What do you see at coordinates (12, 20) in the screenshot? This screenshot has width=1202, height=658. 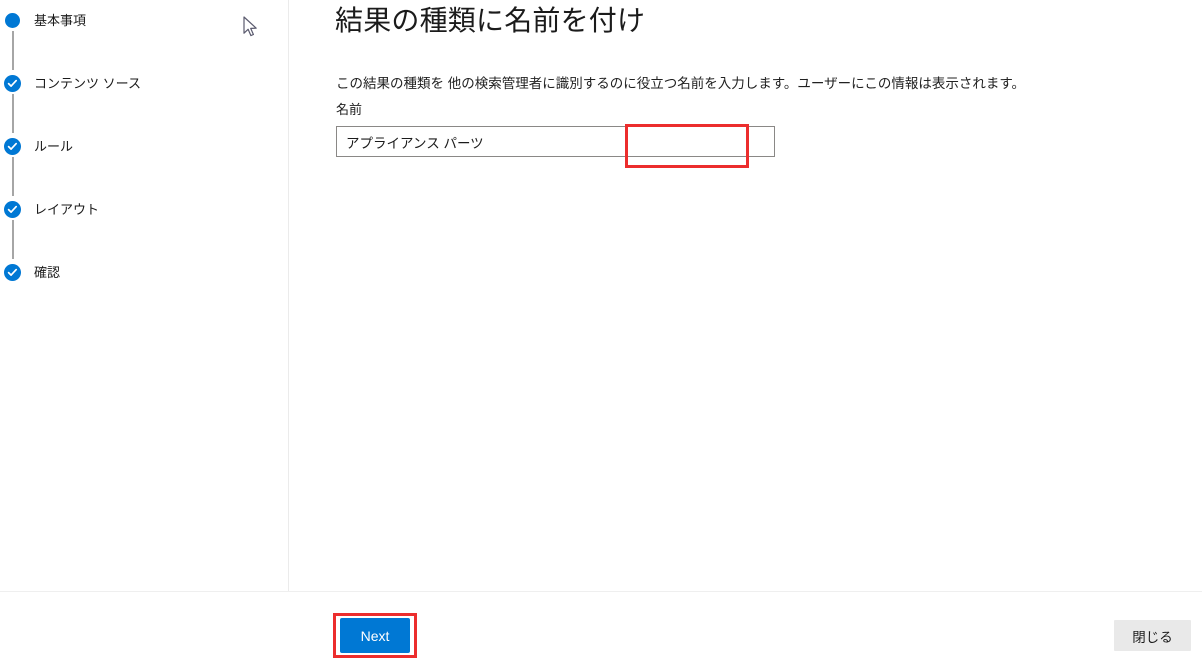 I see `filled-circle-icon` at bounding box center [12, 20].